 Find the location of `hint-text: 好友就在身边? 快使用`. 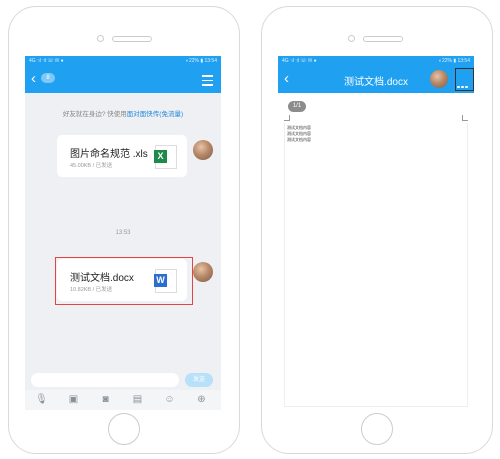

hint-text: 好友就在身边? 快使用 is located at coordinates (94, 114).